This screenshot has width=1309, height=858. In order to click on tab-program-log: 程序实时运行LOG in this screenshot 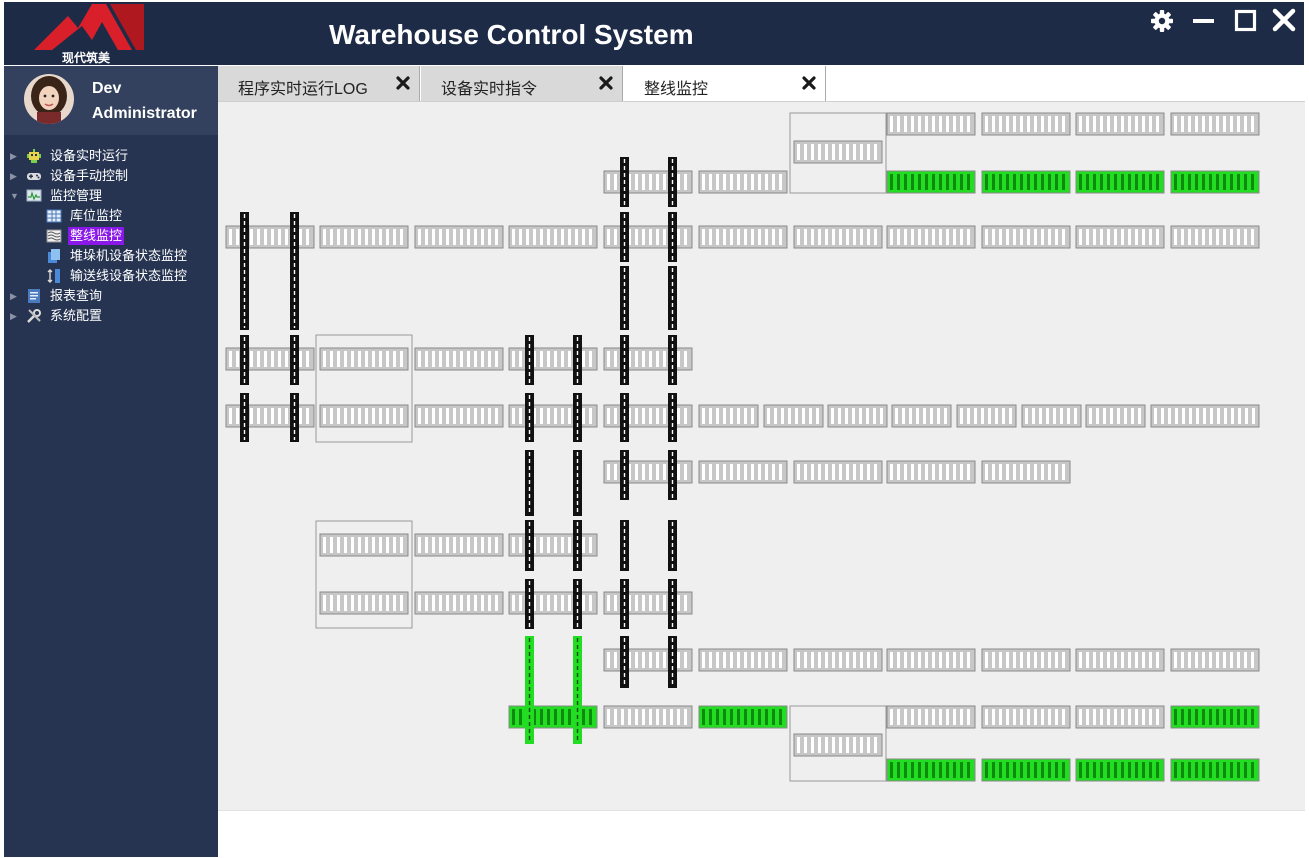, I will do `click(319, 83)`.